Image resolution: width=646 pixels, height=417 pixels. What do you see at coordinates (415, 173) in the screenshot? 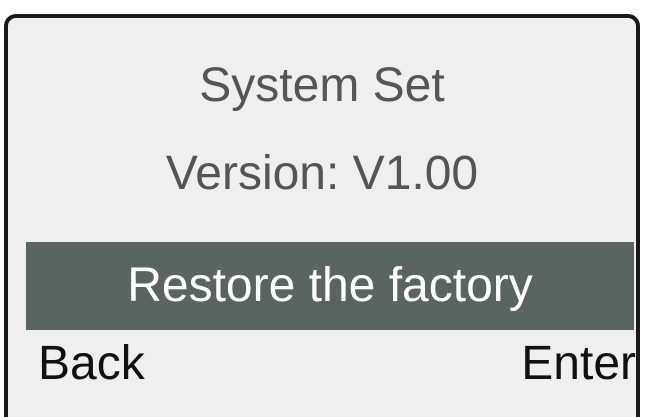
I see `version-value: V1.00` at bounding box center [415, 173].